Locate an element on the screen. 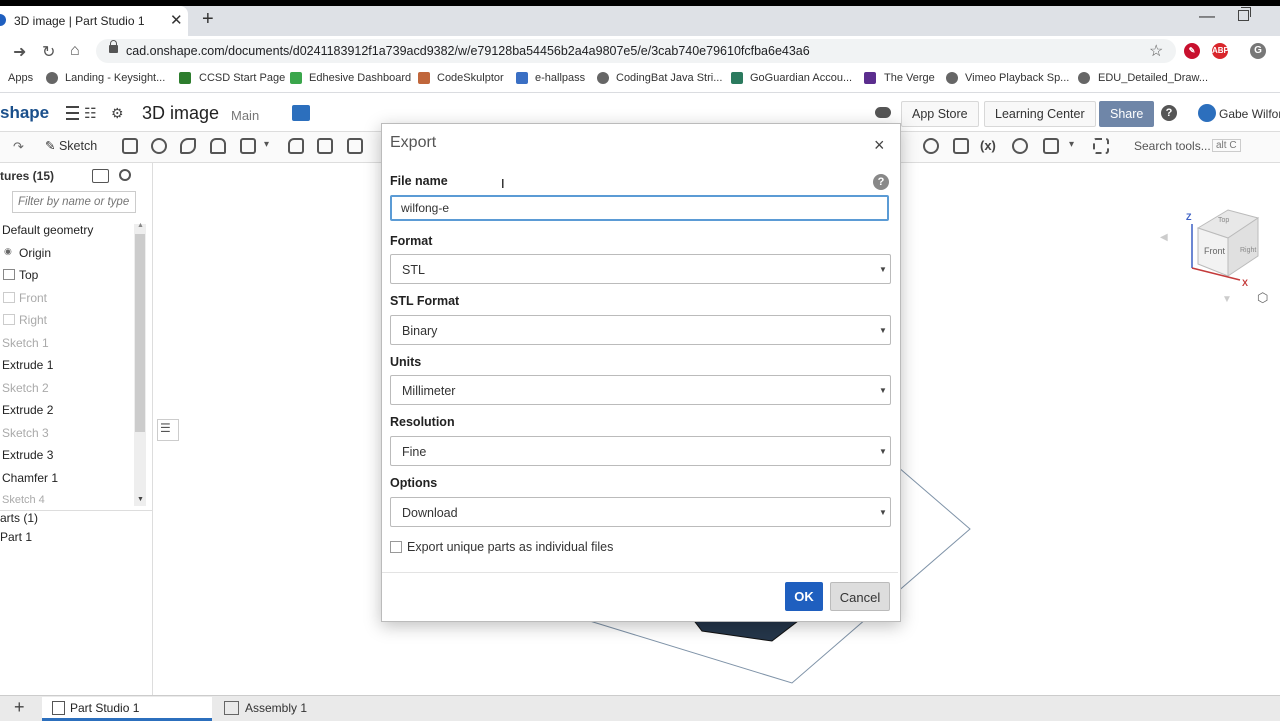 The height and width of the screenshot is (721, 1280). configuration-icon: ⚙ is located at coordinates (117, 113).